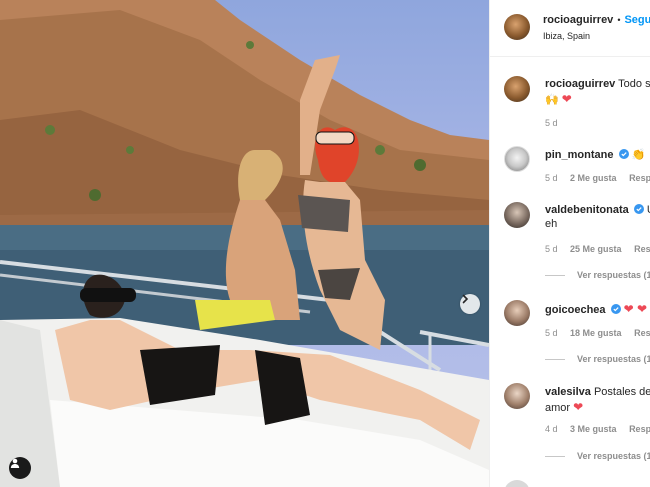  I want to click on comment-likes: 18 Me gusta, so click(596, 333).